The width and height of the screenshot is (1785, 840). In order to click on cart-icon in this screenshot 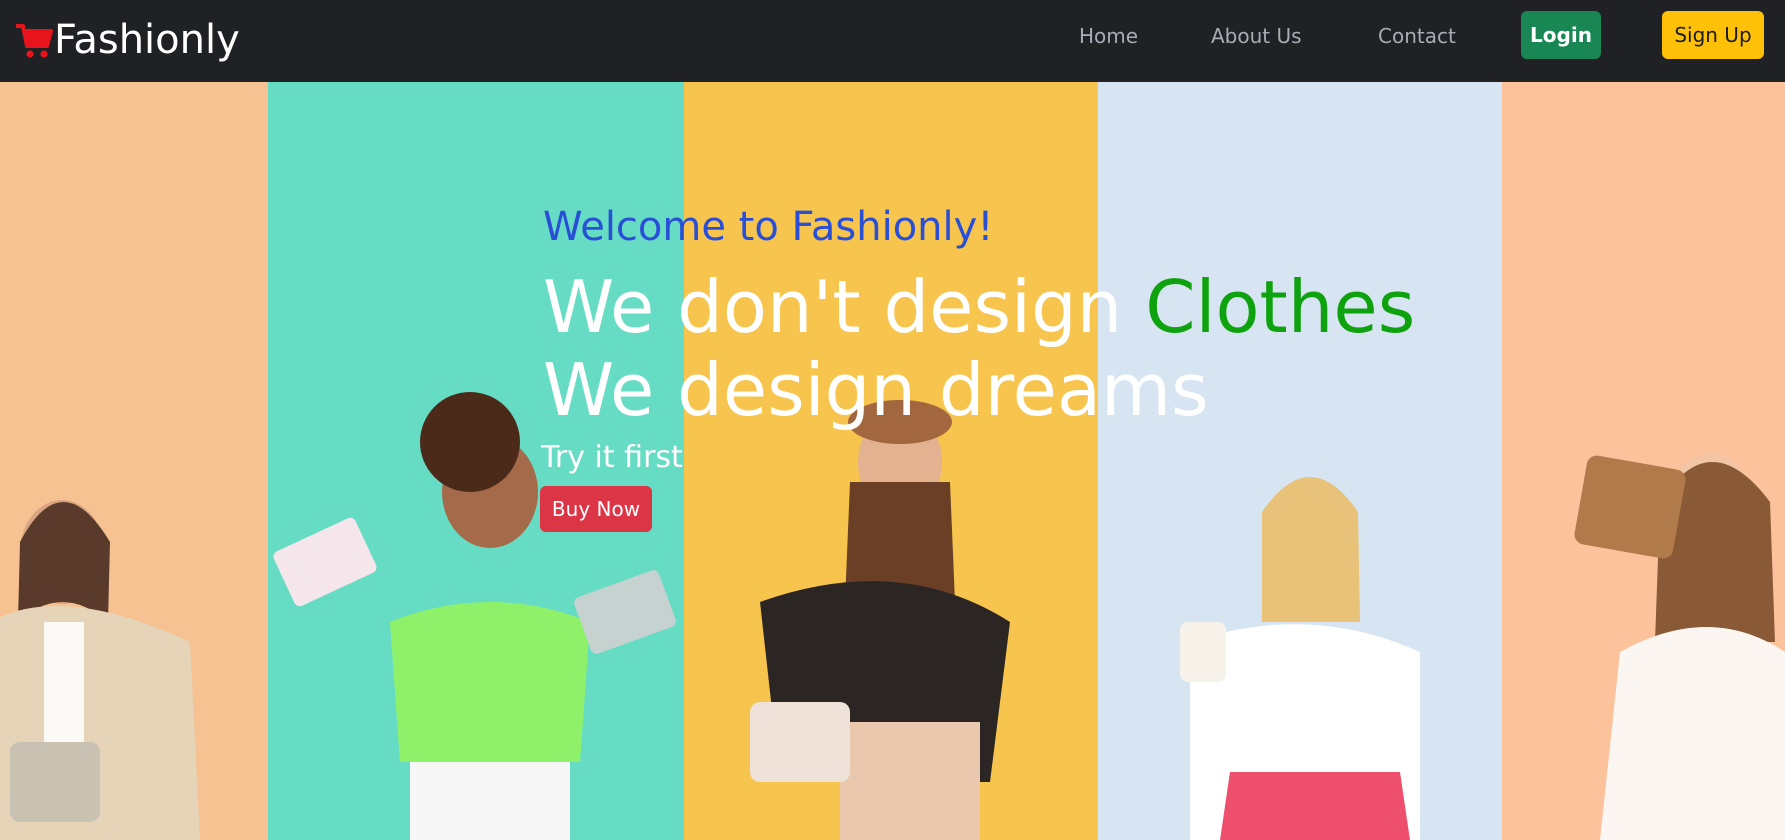, I will do `click(34, 41)`.